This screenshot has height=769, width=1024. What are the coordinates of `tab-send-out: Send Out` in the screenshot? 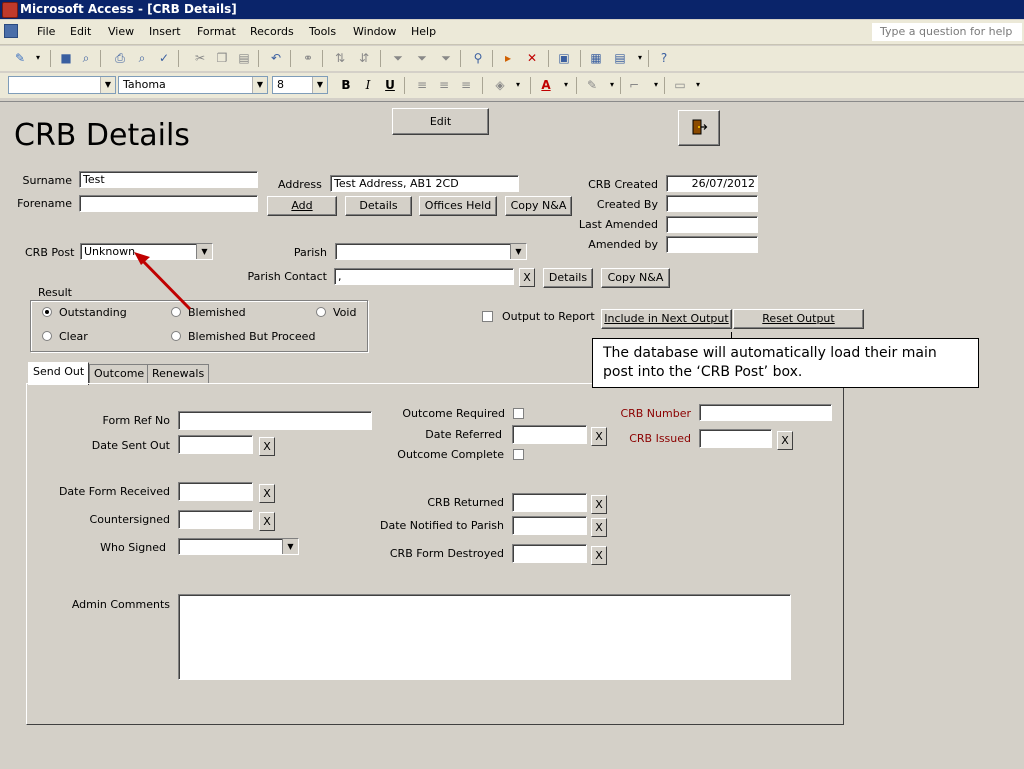 It's located at (59, 373).